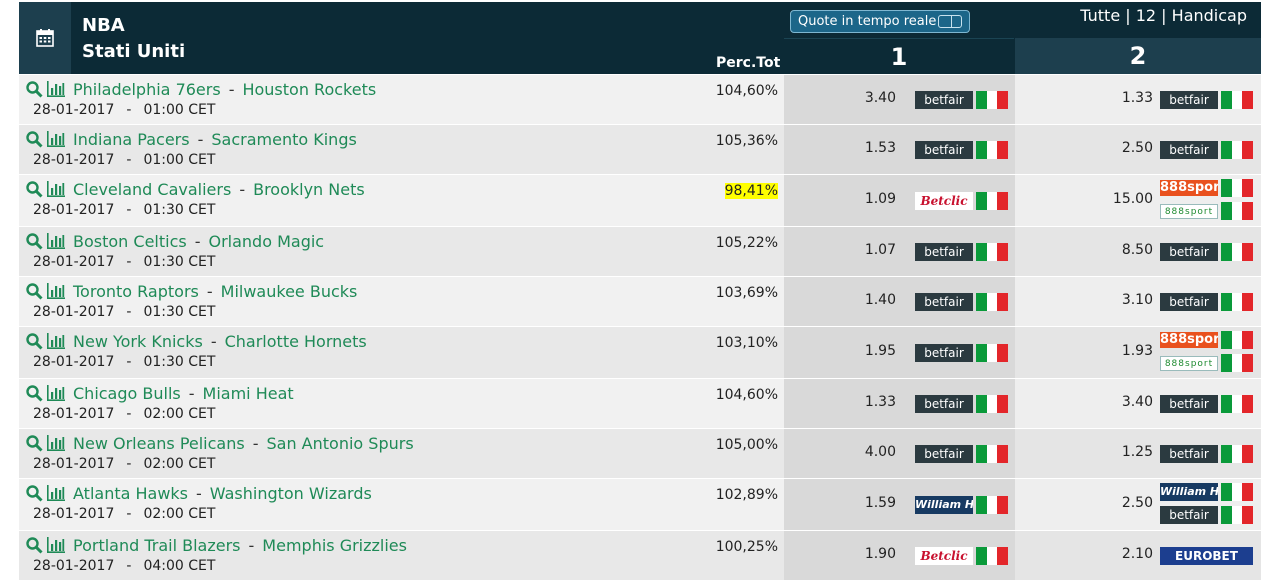  What do you see at coordinates (296, 341) in the screenshot?
I see `away-team-link: Charlotte Hornets` at bounding box center [296, 341].